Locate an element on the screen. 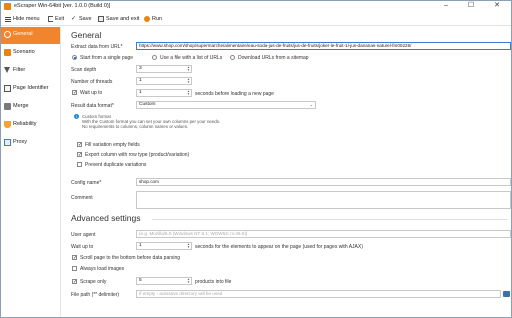  proxy-icon is located at coordinates (7, 142).